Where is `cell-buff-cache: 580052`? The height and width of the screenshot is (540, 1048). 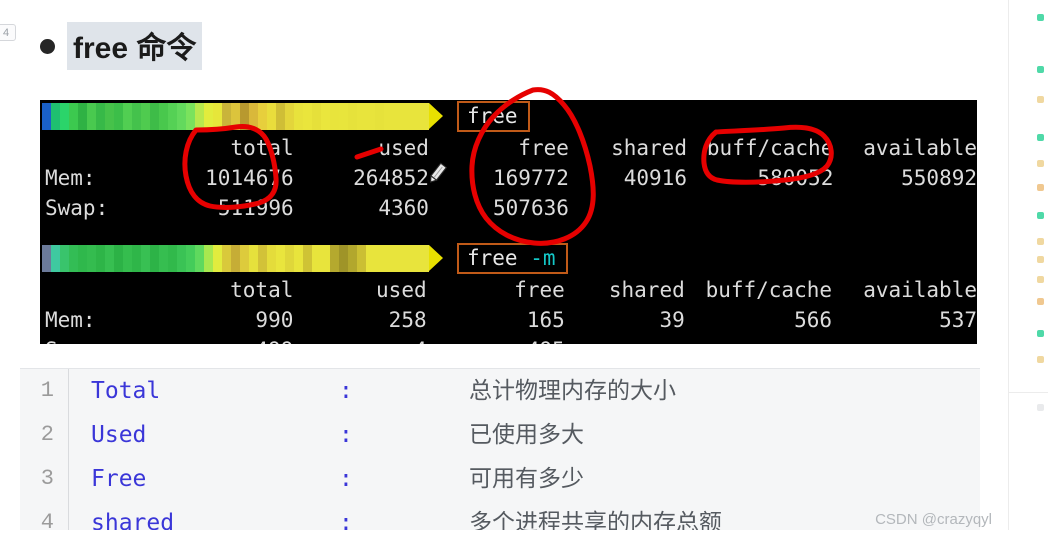 cell-buff-cache: 580052 is located at coordinates (795, 178).